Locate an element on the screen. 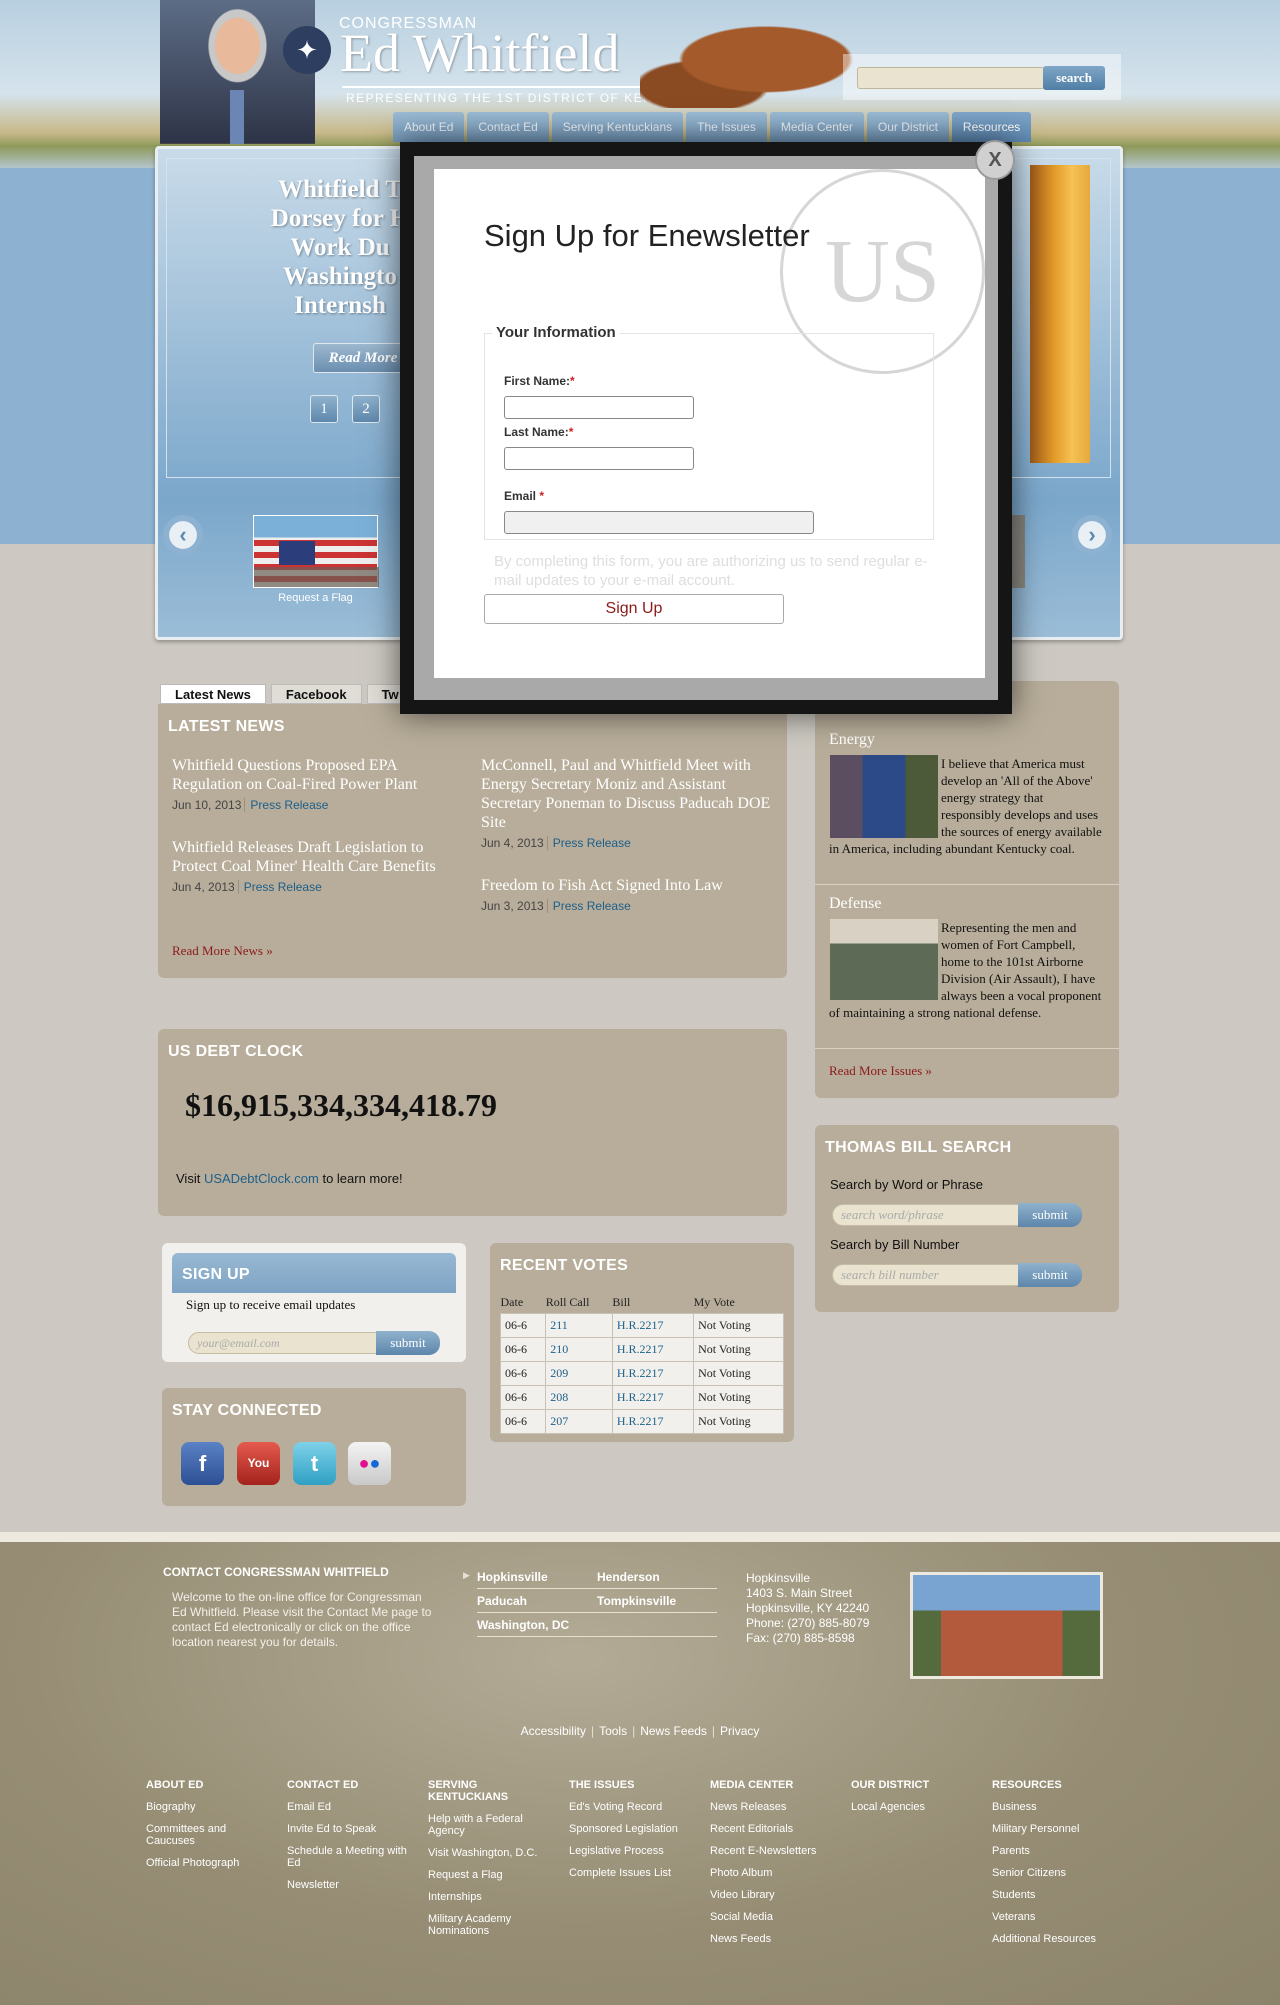  footer-col-title: MEDIA CENTER is located at coordinates (775, 1785).